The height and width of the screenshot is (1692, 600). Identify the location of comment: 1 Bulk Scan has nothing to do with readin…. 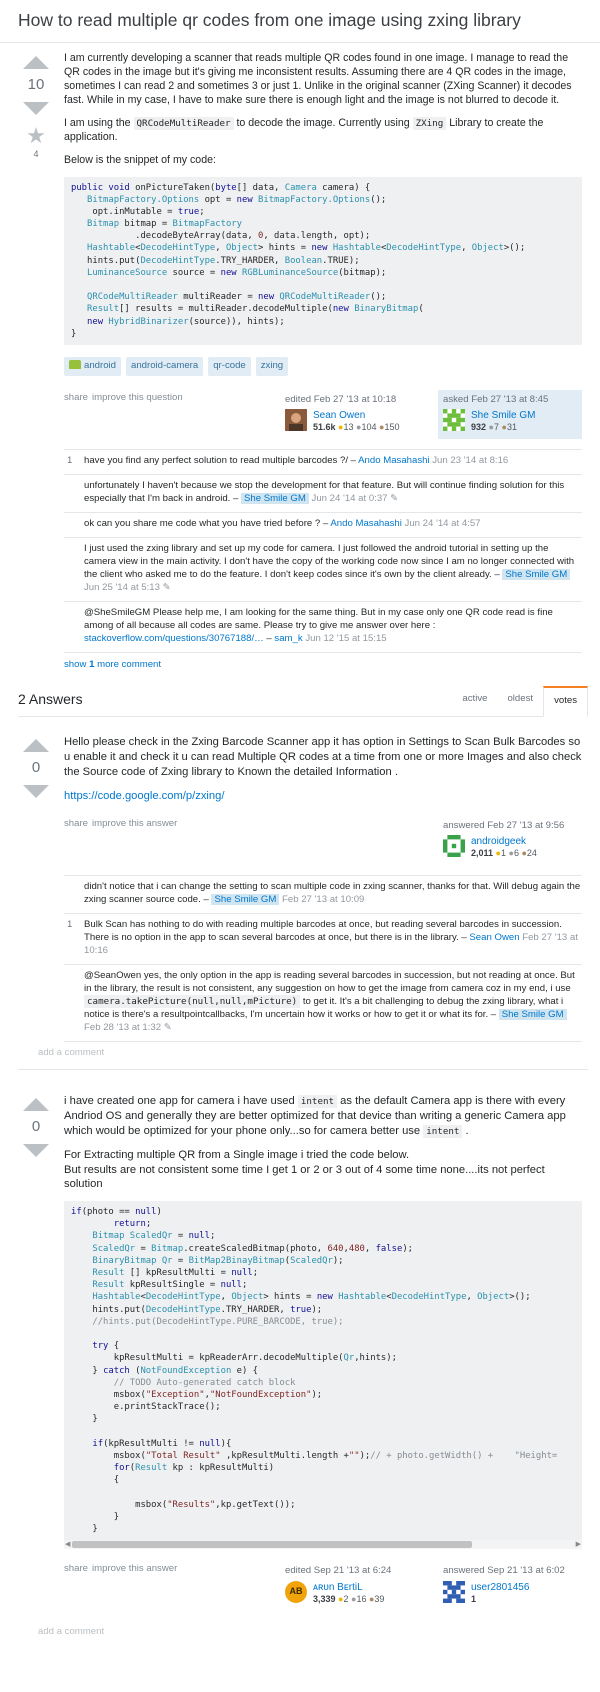
(323, 940).